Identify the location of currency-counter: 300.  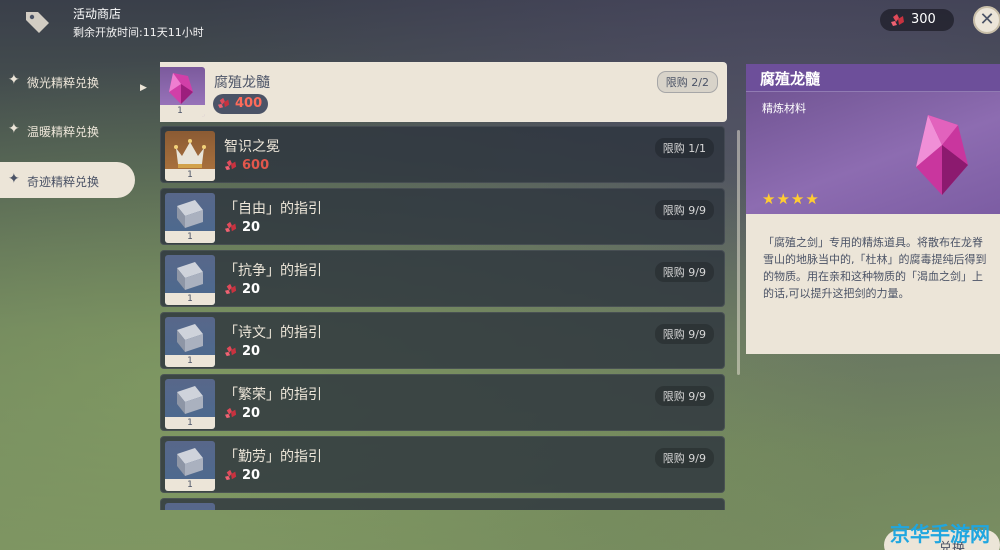
(917, 20).